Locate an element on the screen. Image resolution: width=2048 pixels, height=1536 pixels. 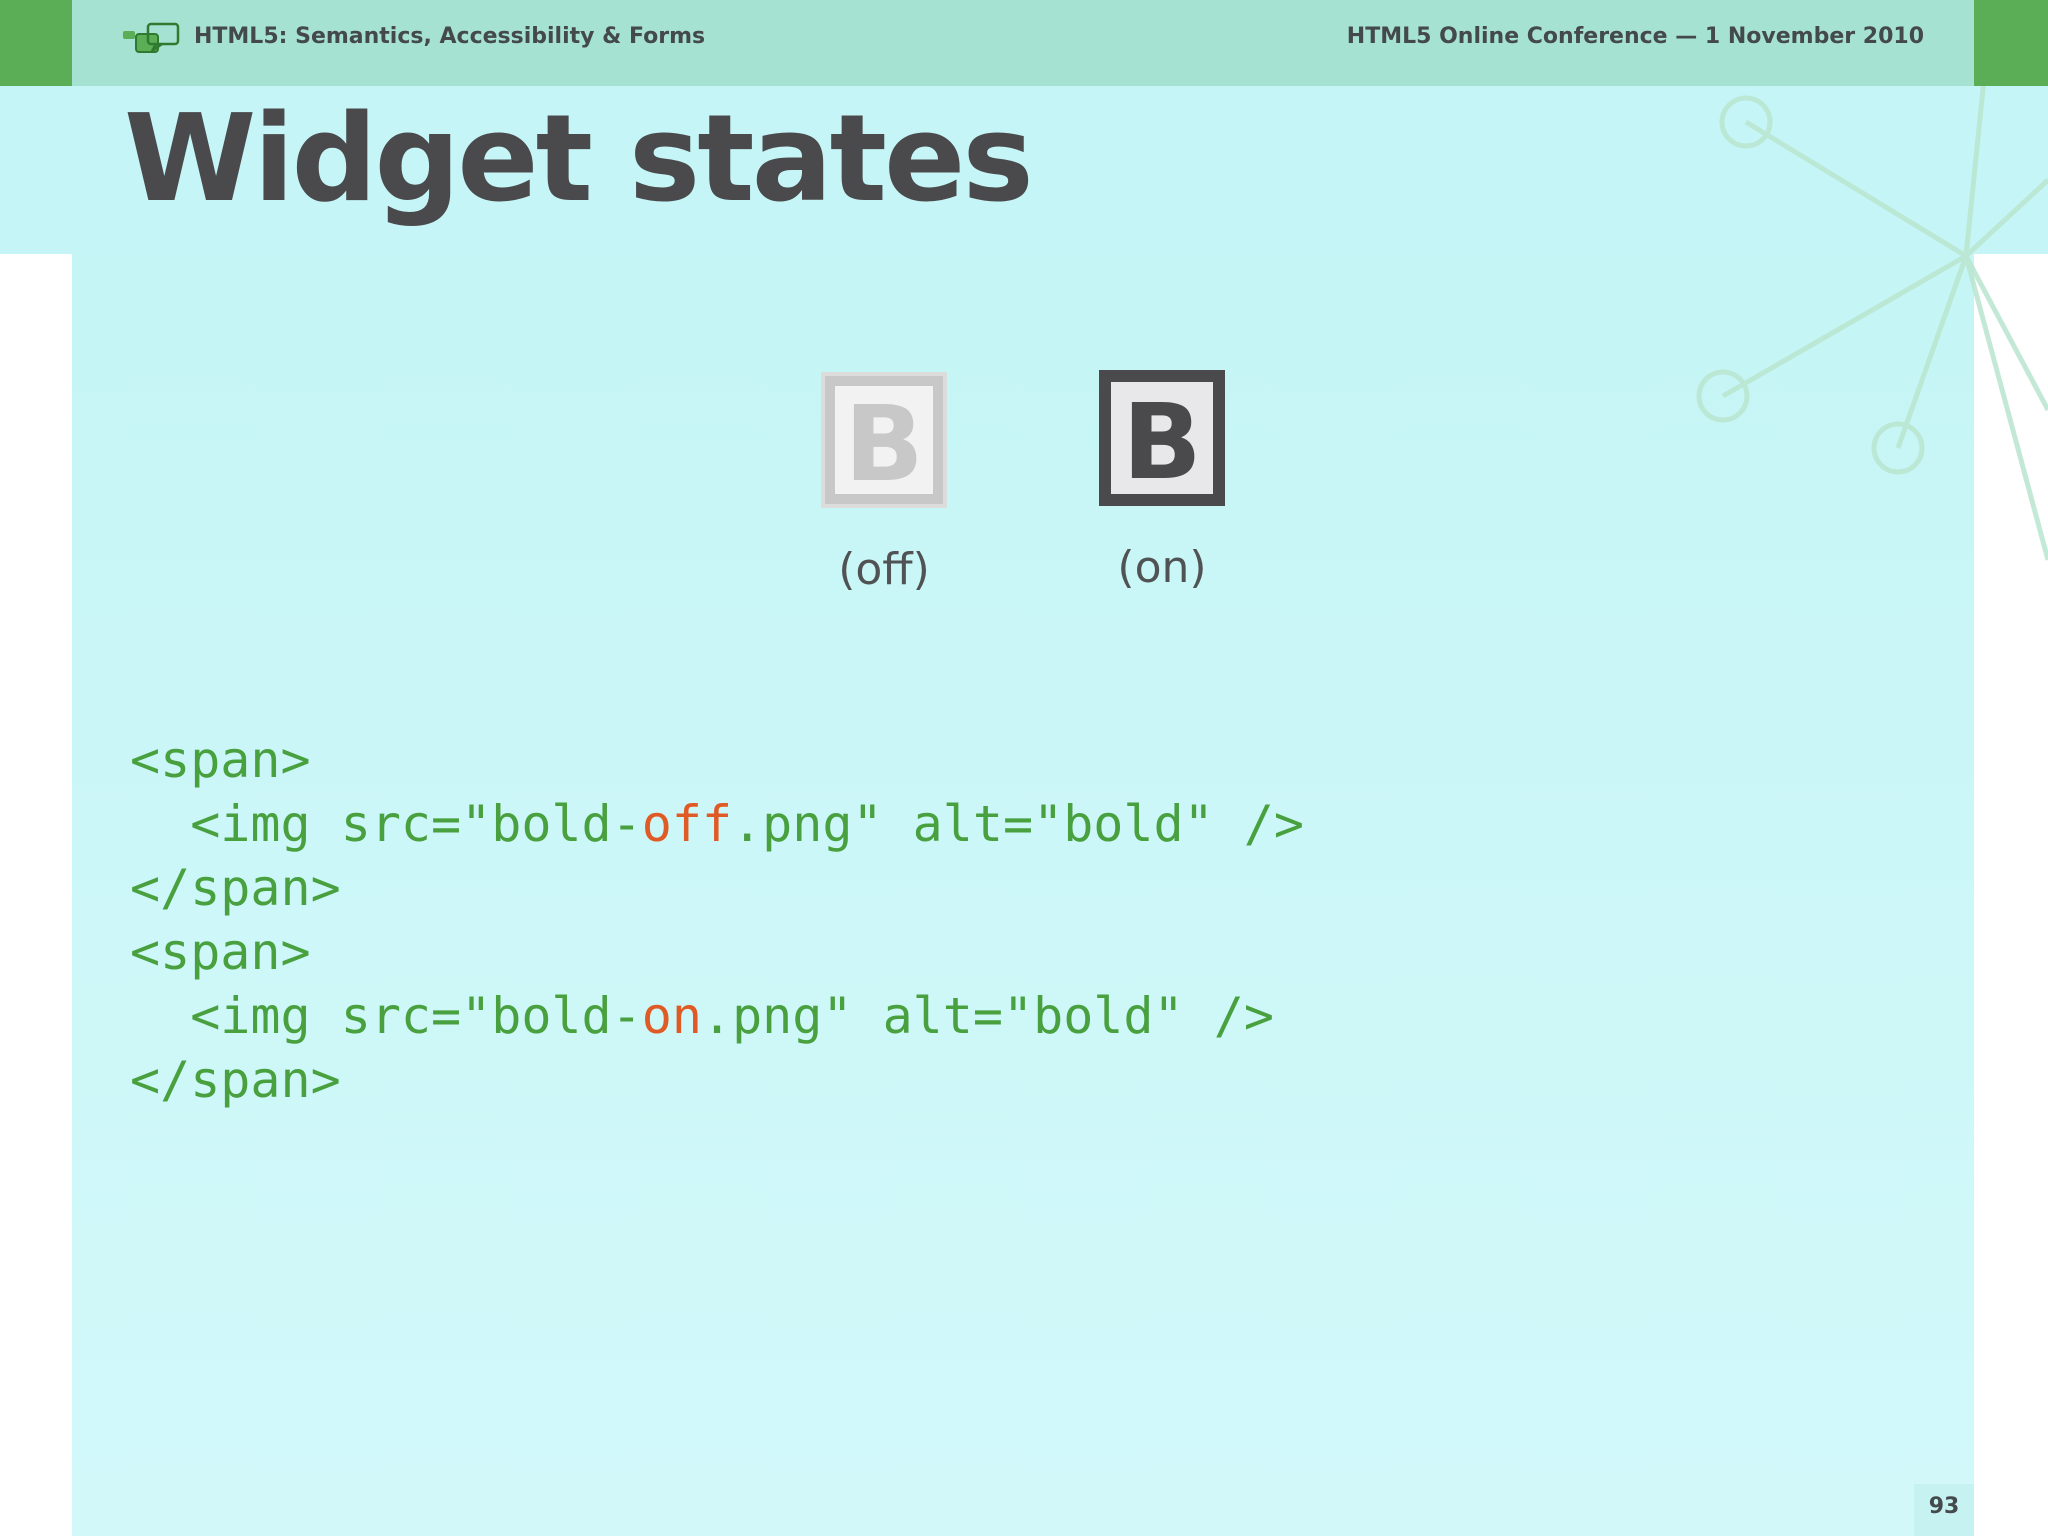
code-line: <img src="bold-off.png" alt="bold" /> is located at coordinates (717, 824).